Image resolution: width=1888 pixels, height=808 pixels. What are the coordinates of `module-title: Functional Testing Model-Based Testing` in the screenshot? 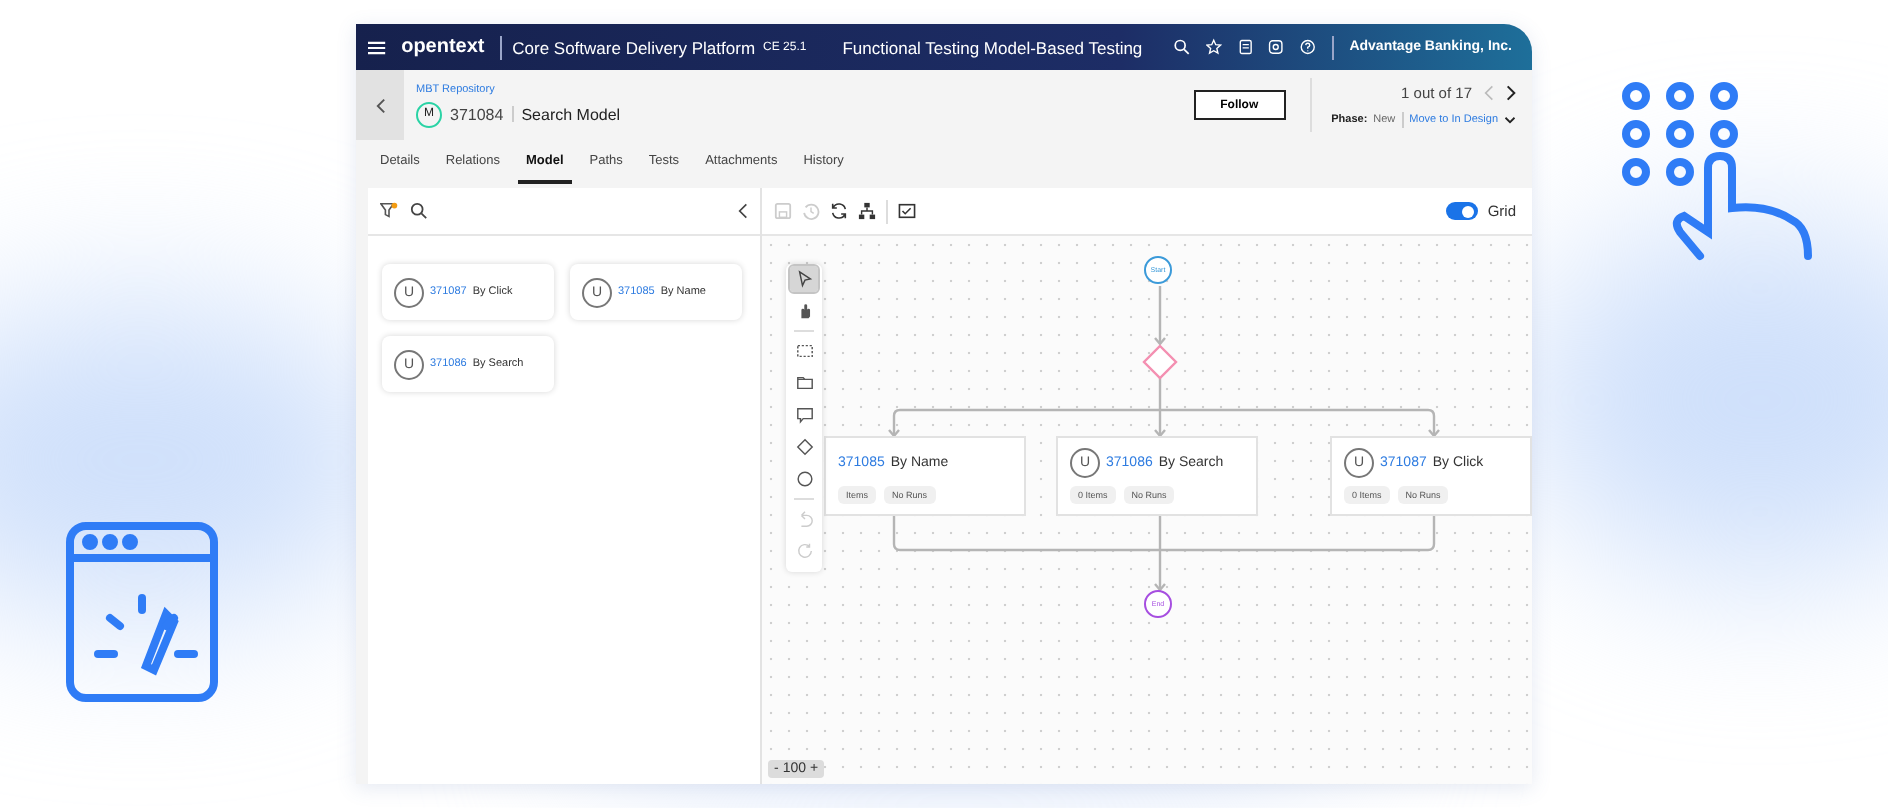 It's located at (992, 47).